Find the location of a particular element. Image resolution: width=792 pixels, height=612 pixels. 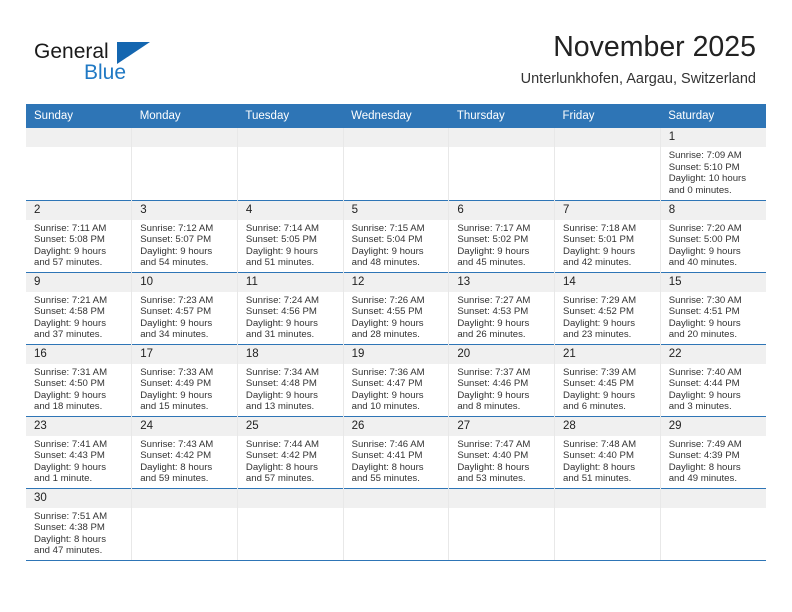

daylight-text: Daylight: 10 hours is located at coordinates (707, 179).